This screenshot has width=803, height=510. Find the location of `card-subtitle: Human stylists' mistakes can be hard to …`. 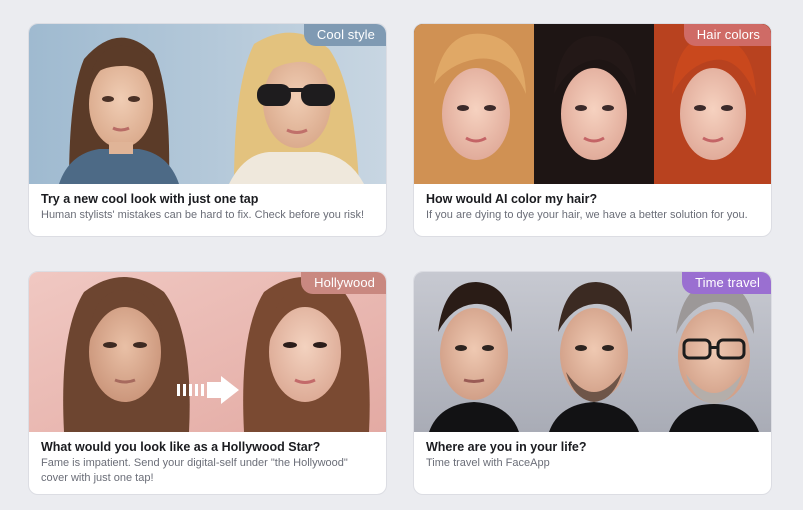

card-subtitle: Human stylists' mistakes can be hard to … is located at coordinates (203, 215).